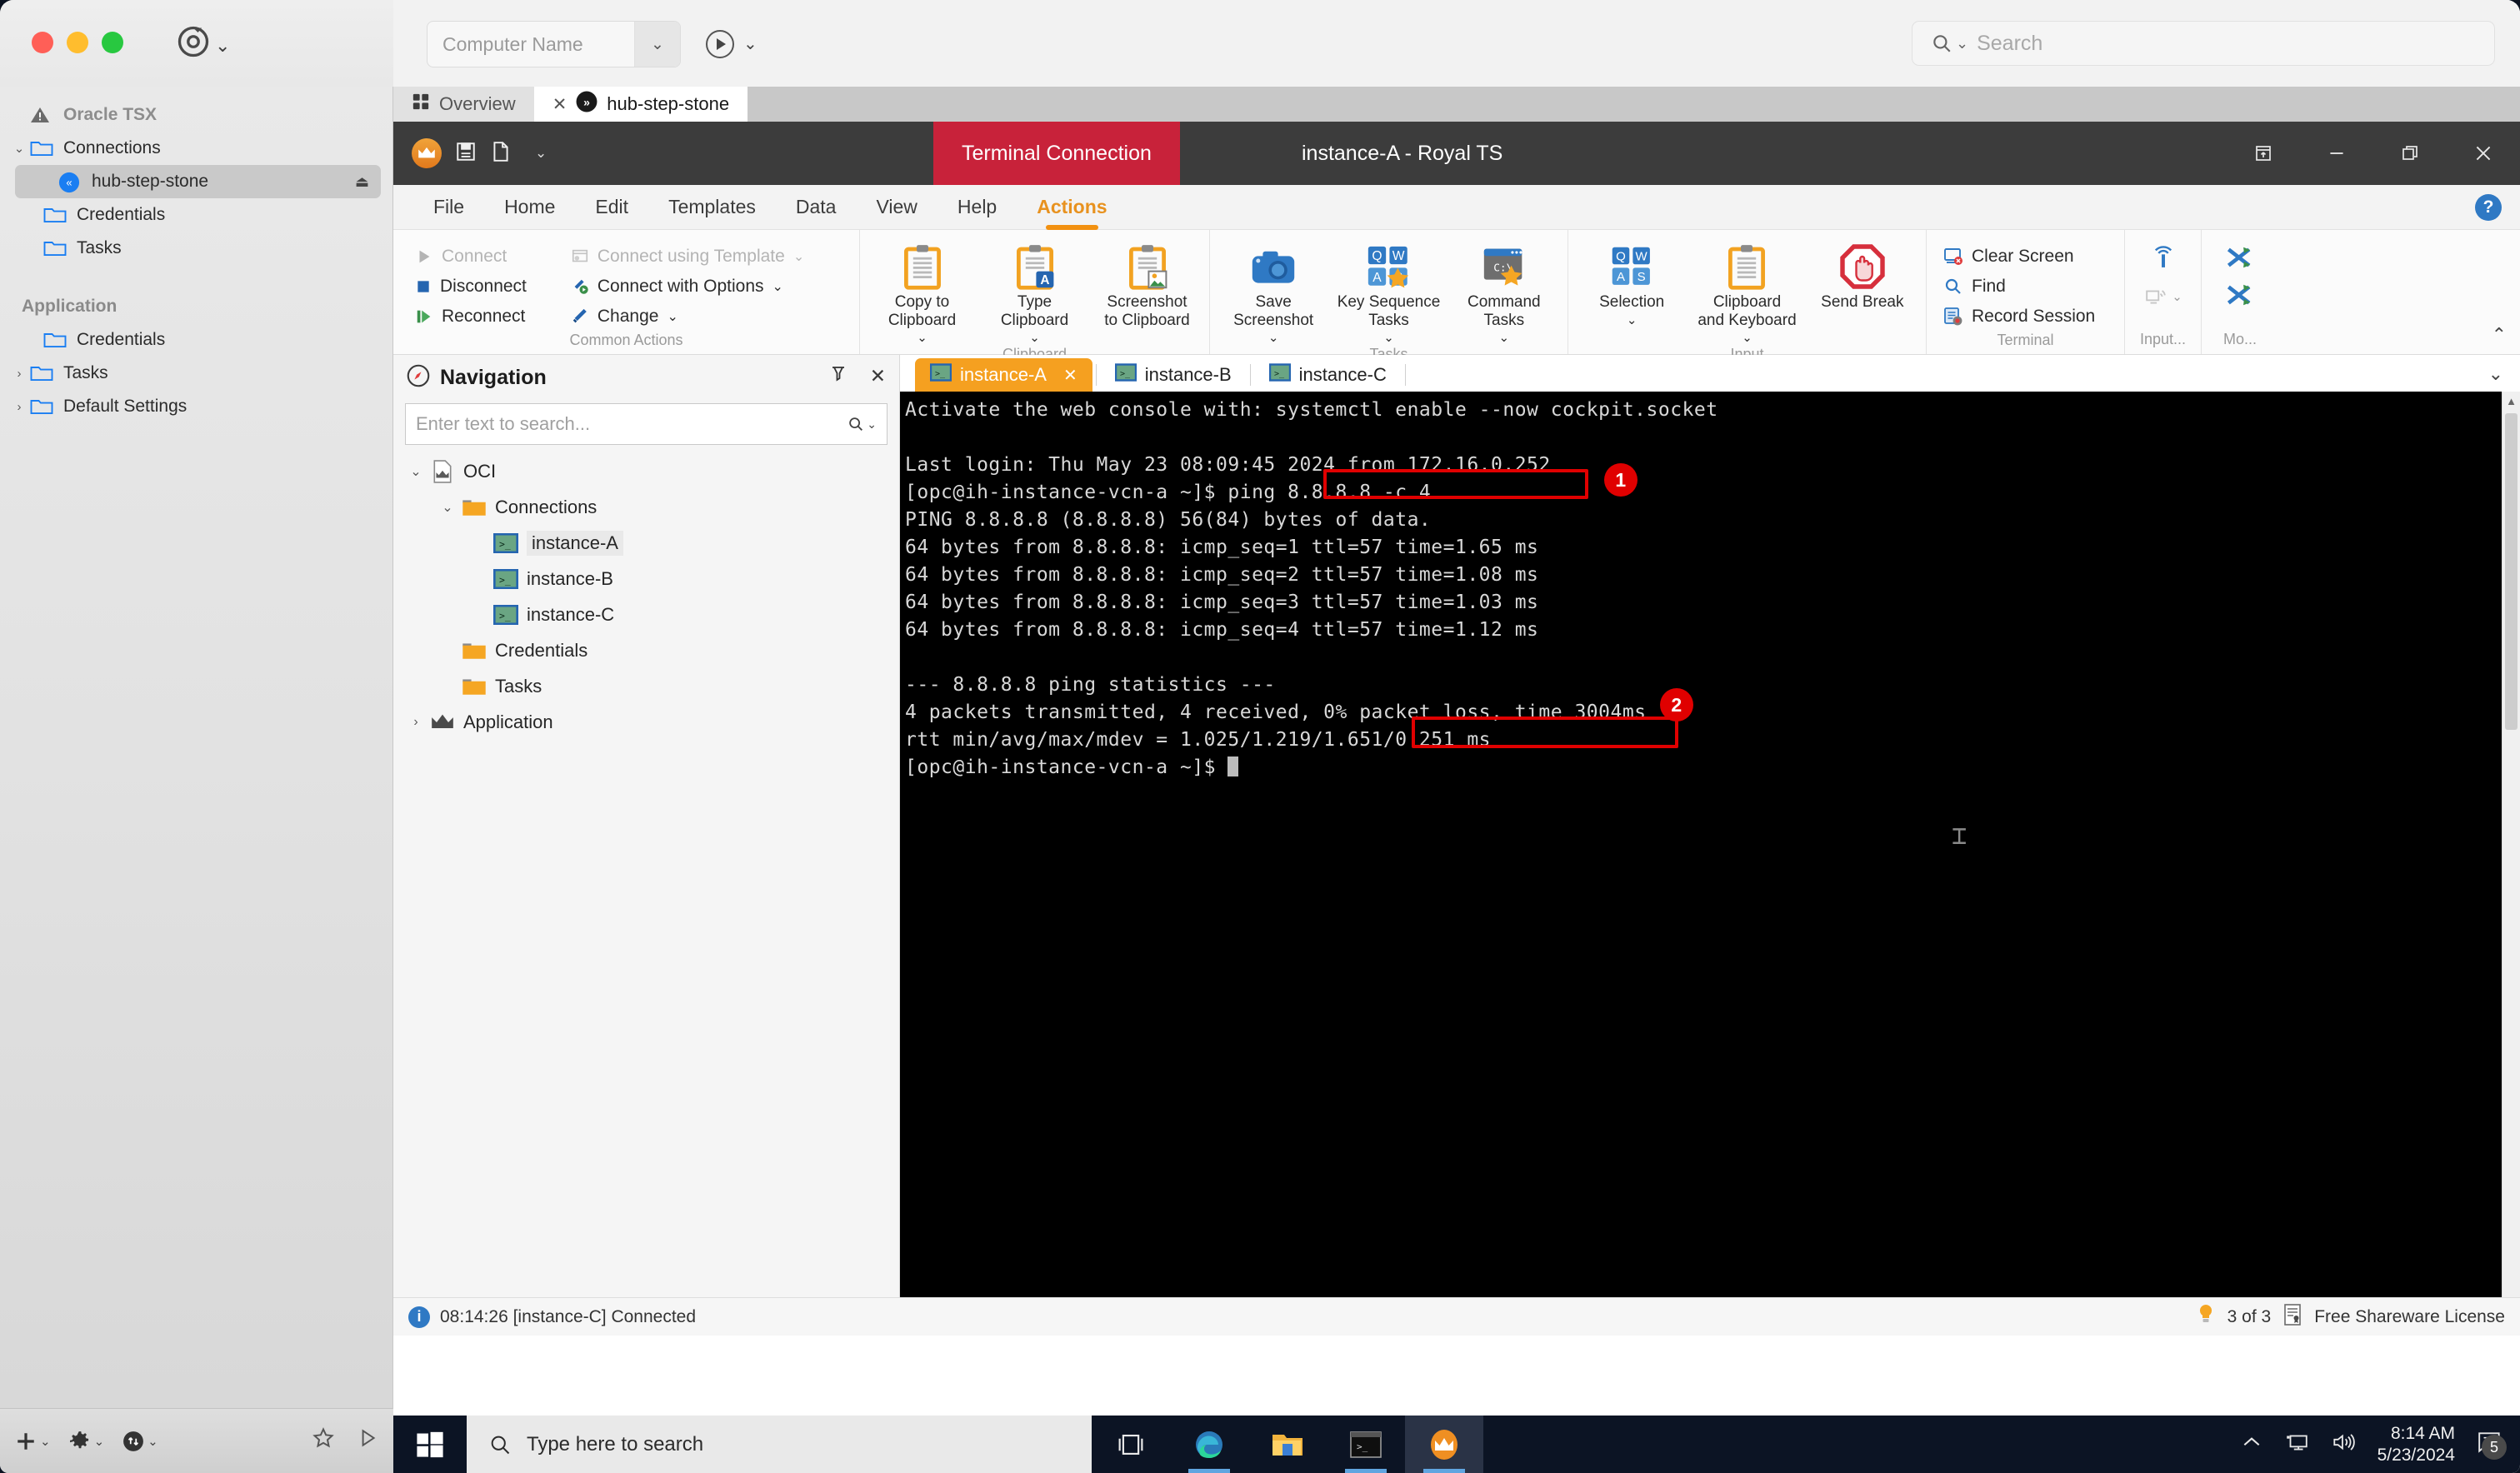  Describe the element at coordinates (196, 249) in the screenshot. I see `sidebar-item-tasks: Tasks` at that location.